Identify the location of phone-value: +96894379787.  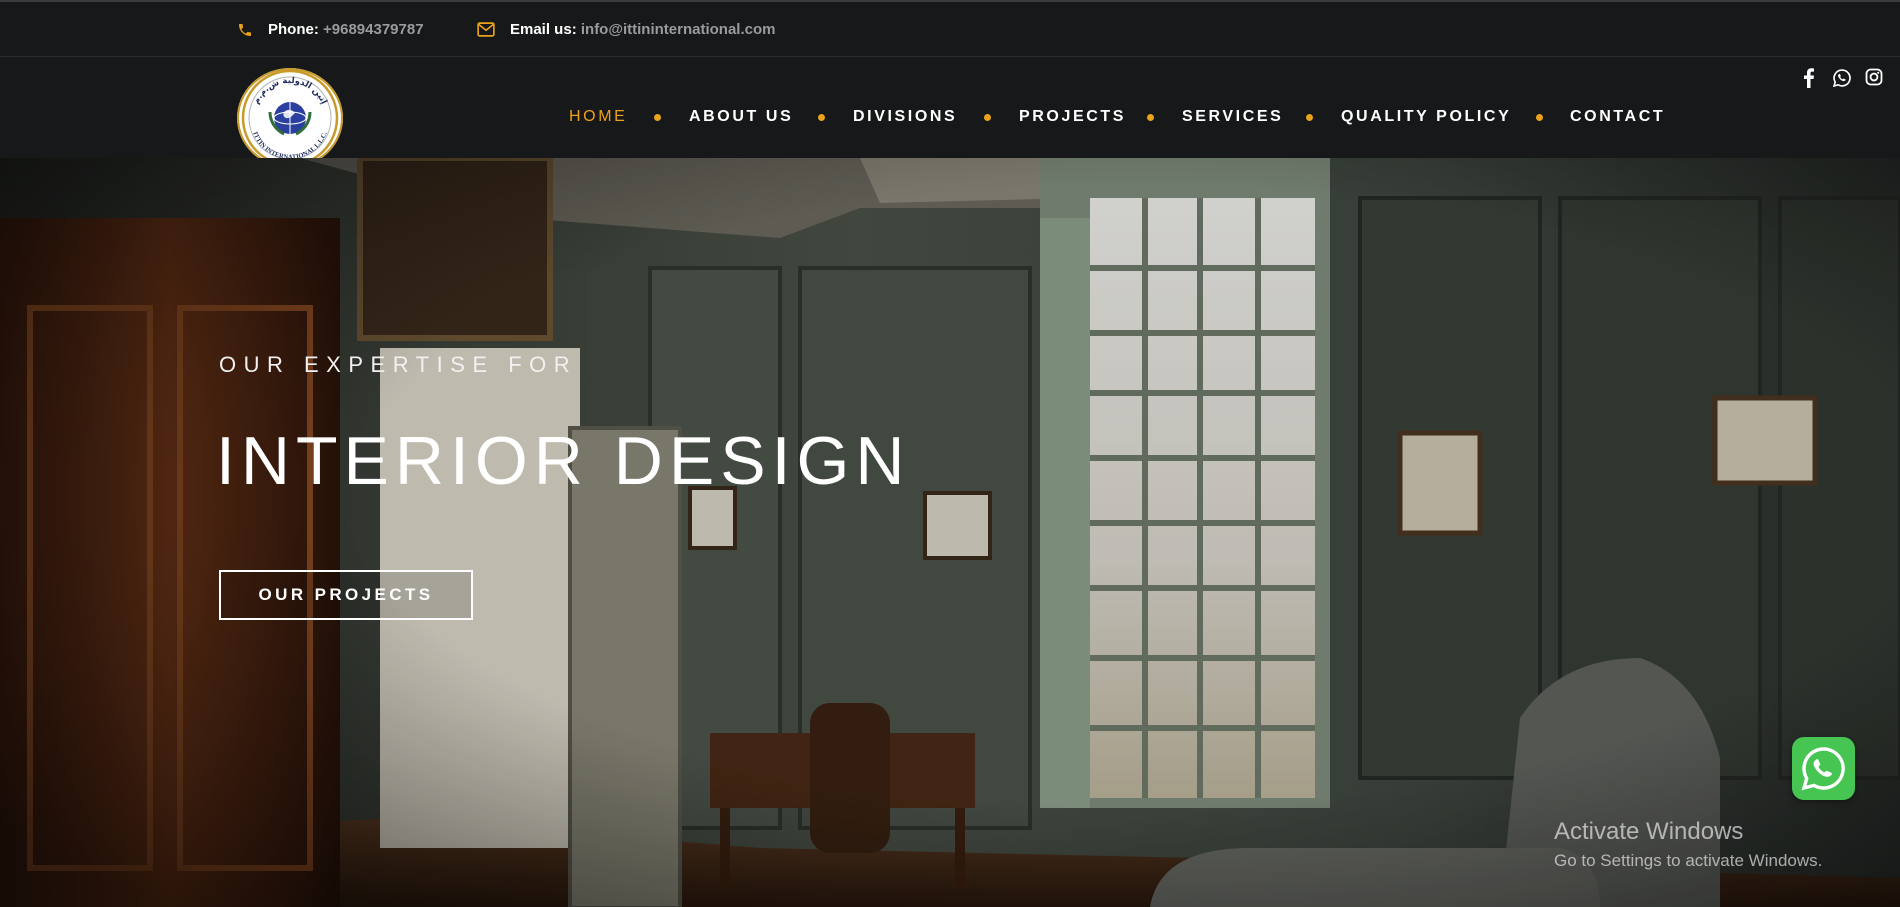
(373, 29).